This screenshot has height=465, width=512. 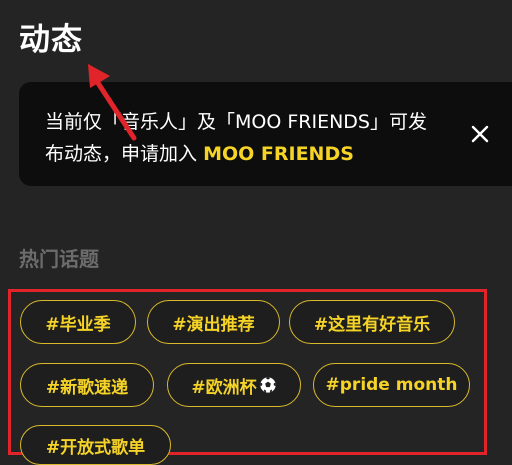 What do you see at coordinates (268, 385) in the screenshot?
I see `soccer-ball-icon` at bounding box center [268, 385].